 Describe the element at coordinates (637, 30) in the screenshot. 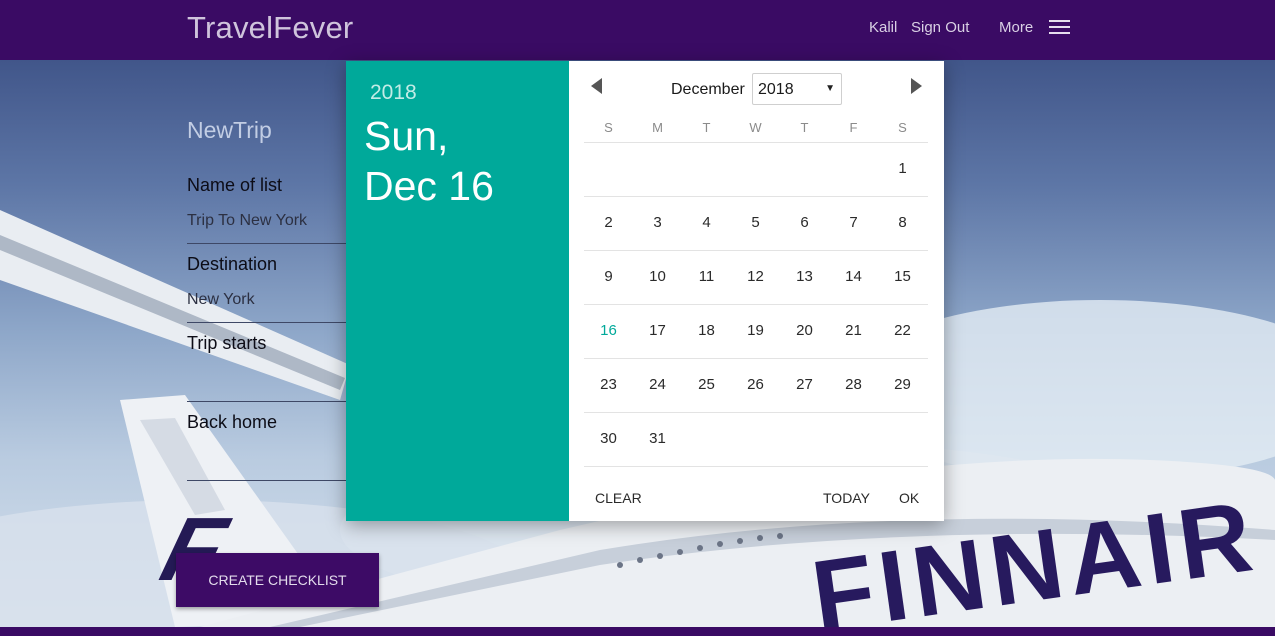

I see `top-navbar: TravelFever Kalil Sign Out More` at that location.